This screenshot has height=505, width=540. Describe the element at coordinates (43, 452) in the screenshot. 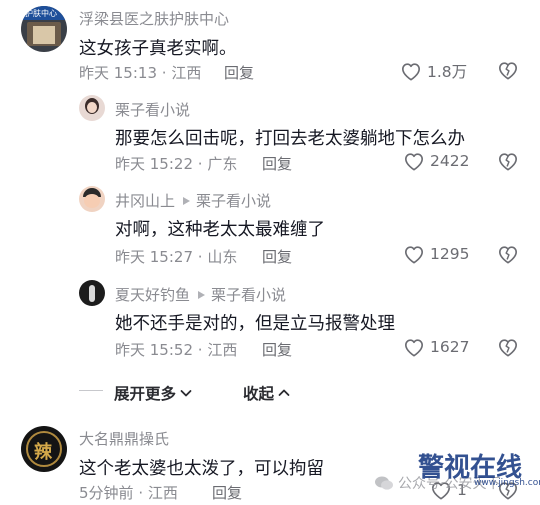

I see `avatar-label: 辣` at that location.